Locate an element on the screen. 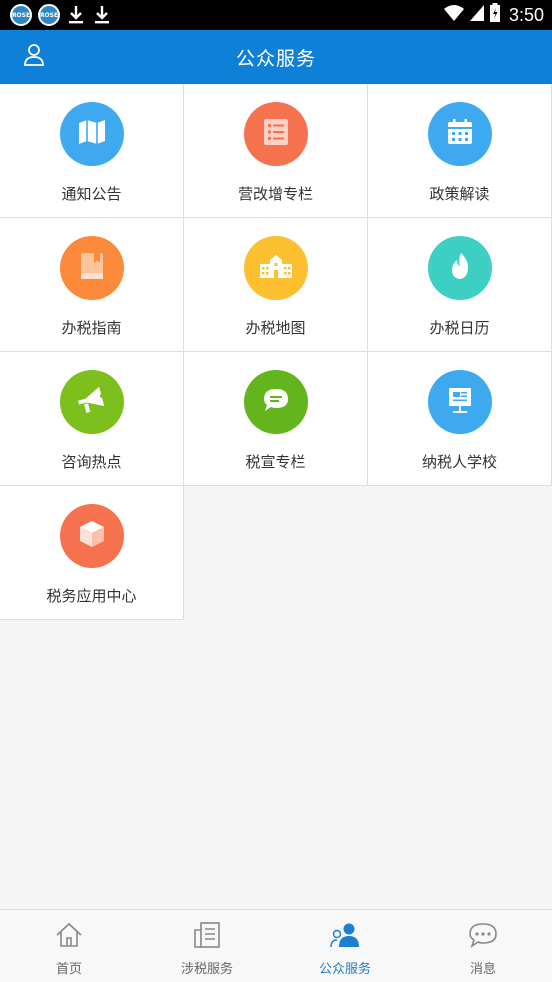  bottom-tabbar: 首页 涉税服务 公众服务 消息 is located at coordinates (276, 945).